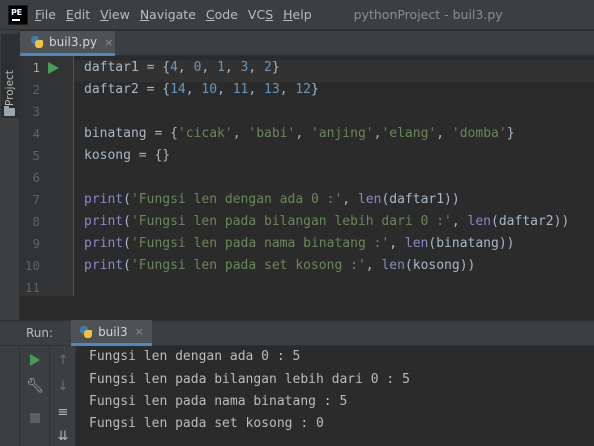  I want to click on code-line: daftar1 = {4, 0, 1, 3, 2}, so click(334, 71).